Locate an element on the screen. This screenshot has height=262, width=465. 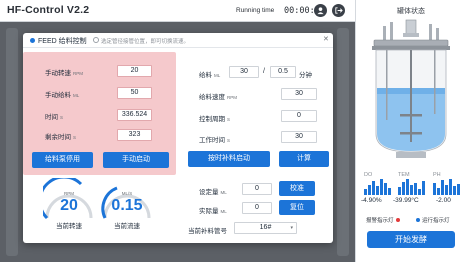
ph-value: -2.00 is located at coordinates (443, 200).